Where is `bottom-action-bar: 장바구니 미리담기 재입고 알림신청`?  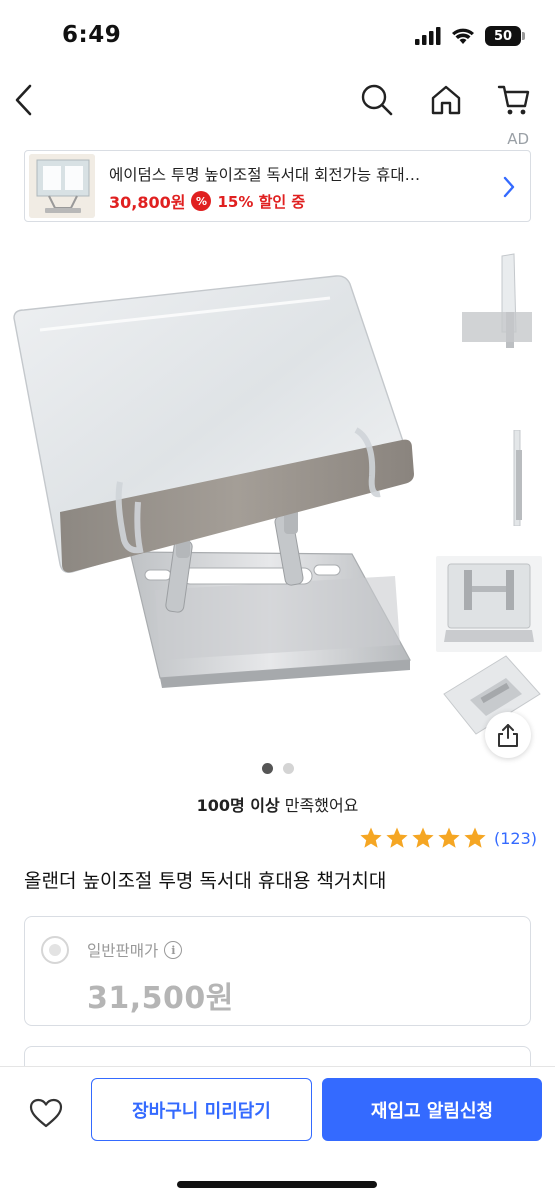
bottom-action-bar: 장바구니 미리담기 재입고 알림신청 is located at coordinates (277, 1133).